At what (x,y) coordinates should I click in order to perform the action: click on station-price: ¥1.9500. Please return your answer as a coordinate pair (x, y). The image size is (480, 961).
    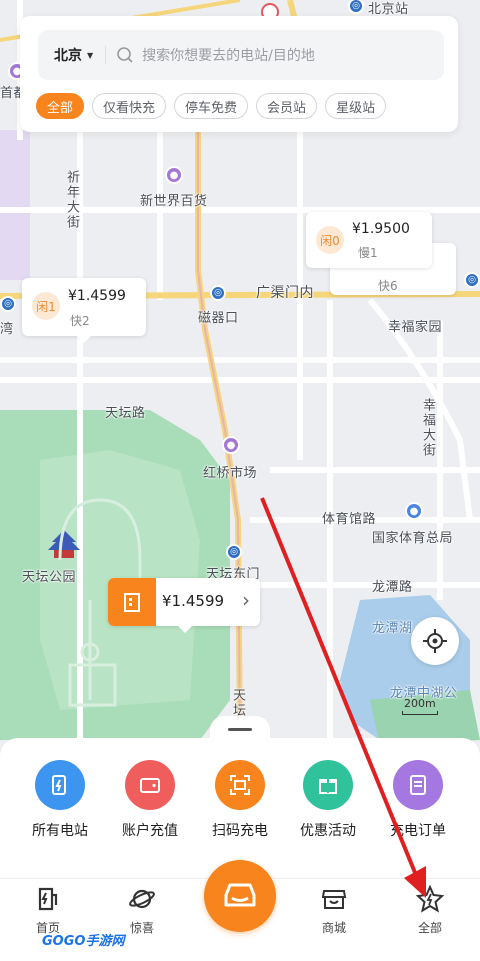
    Looking at the image, I should click on (381, 229).